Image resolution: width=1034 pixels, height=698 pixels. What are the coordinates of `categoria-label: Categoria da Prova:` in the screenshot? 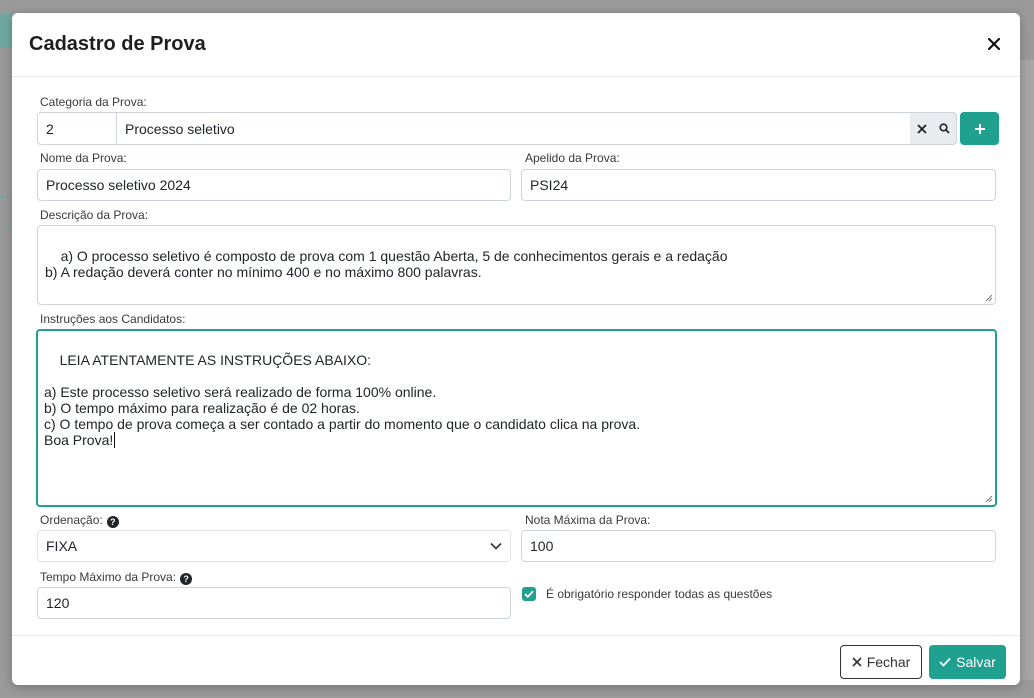 It's located at (93, 102).